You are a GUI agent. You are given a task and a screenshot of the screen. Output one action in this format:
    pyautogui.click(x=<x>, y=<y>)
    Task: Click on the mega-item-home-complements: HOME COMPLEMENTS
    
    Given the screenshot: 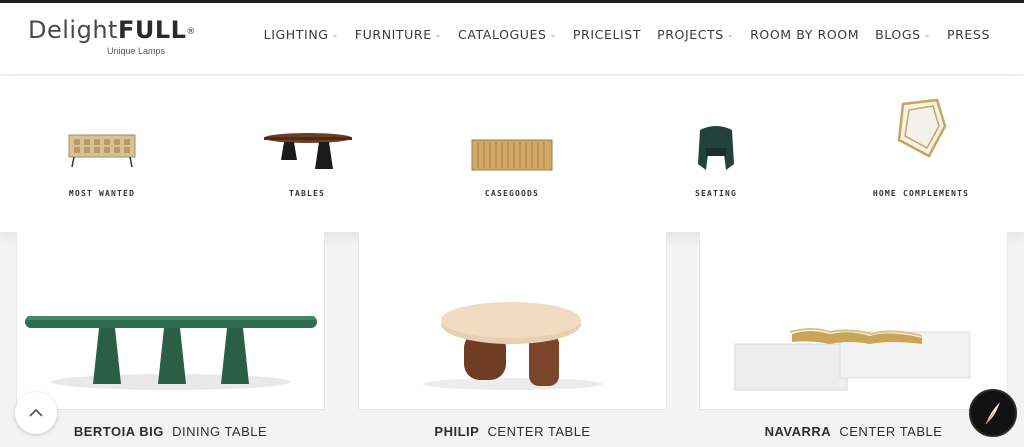 What is the action you would take?
    pyautogui.click(x=921, y=154)
    